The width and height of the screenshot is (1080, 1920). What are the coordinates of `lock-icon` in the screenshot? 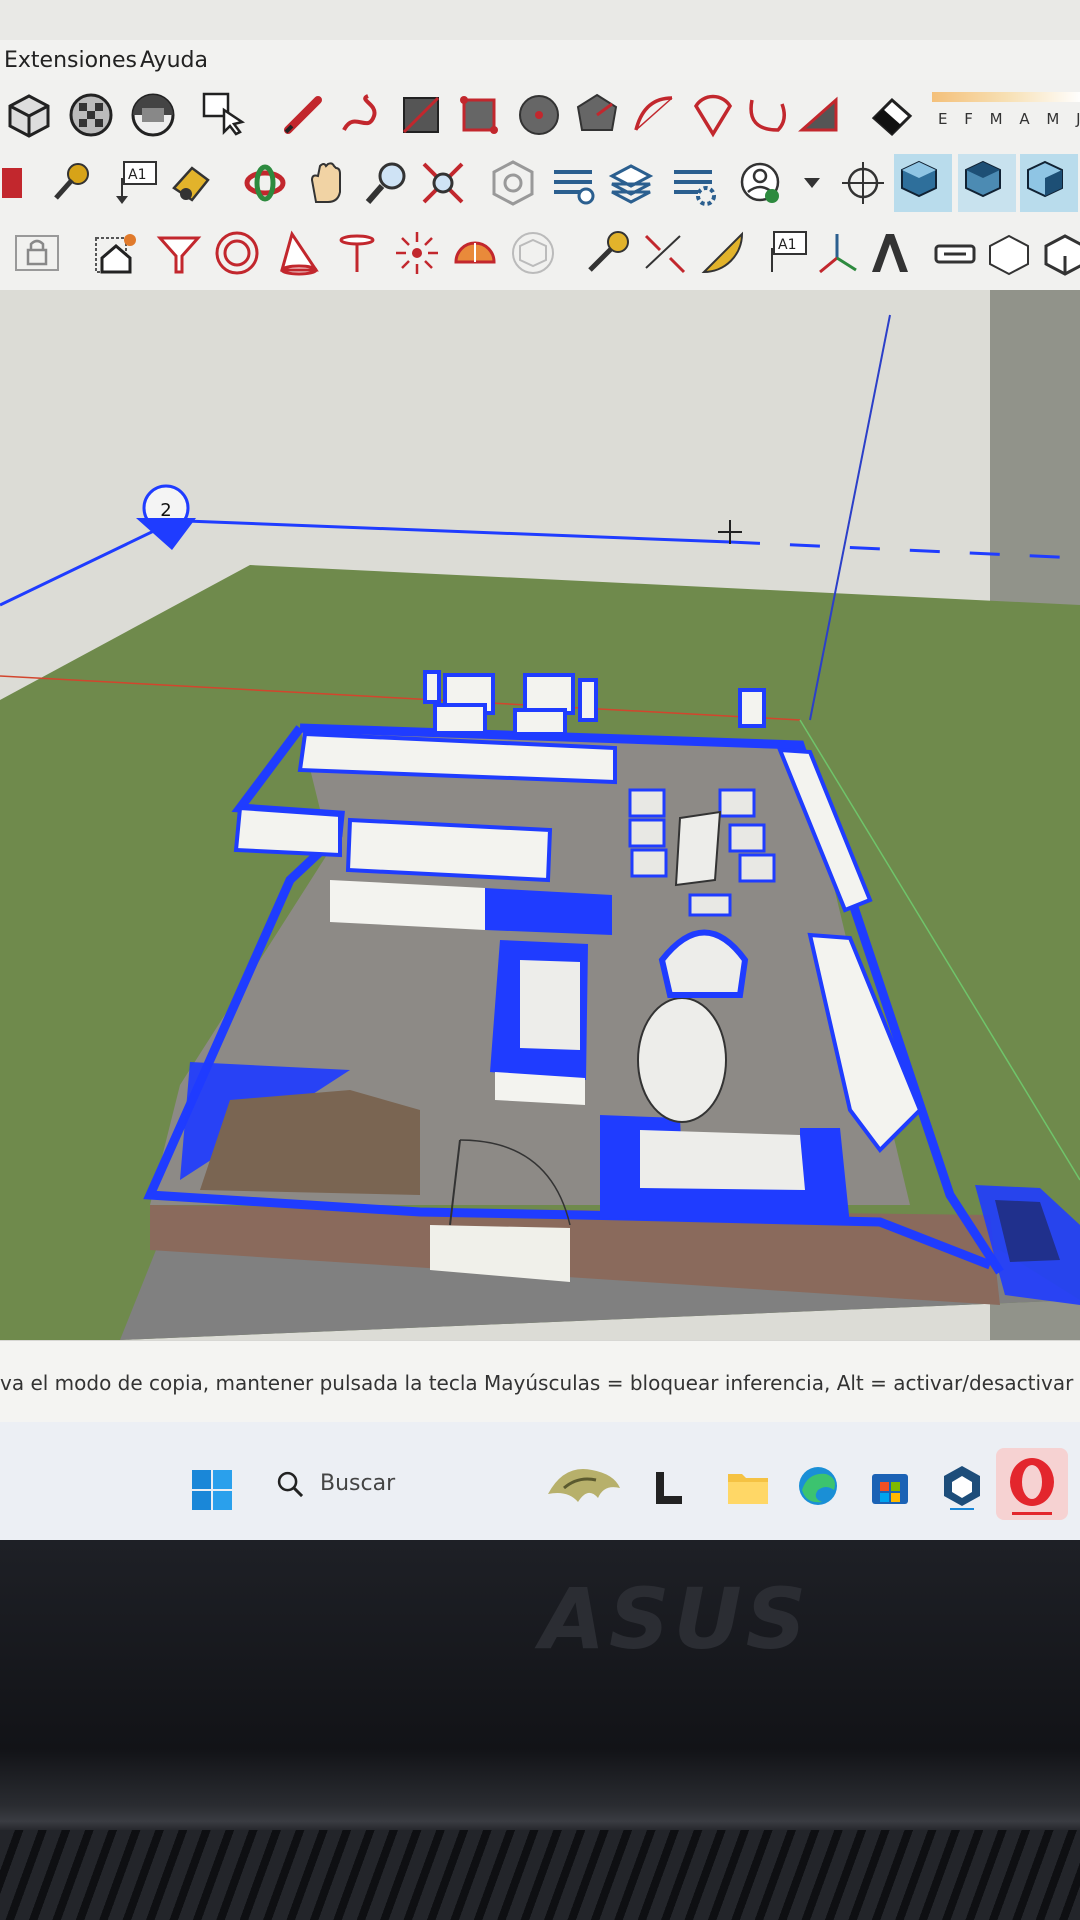 It's located at (37, 253).